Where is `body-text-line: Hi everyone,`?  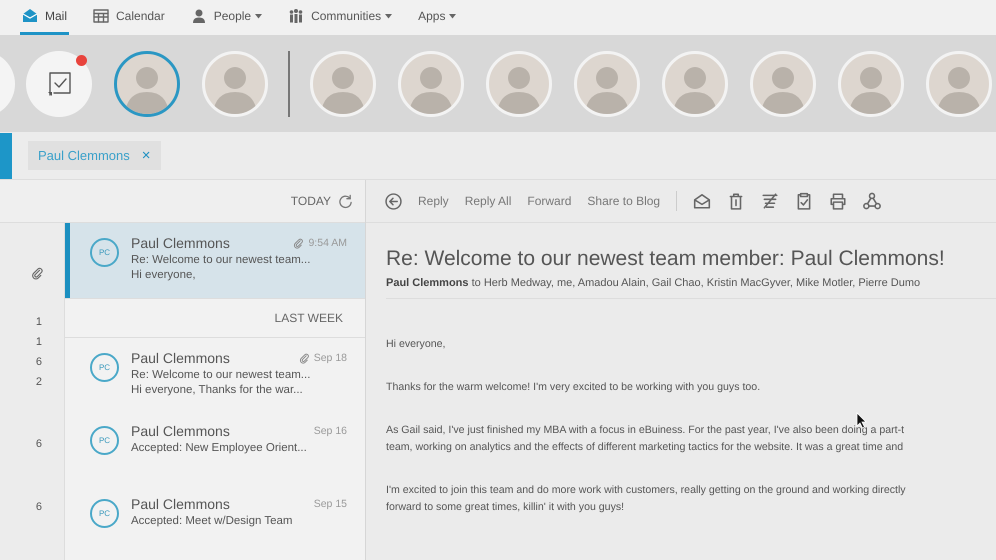 body-text-line: Hi everyone, is located at coordinates (416, 344).